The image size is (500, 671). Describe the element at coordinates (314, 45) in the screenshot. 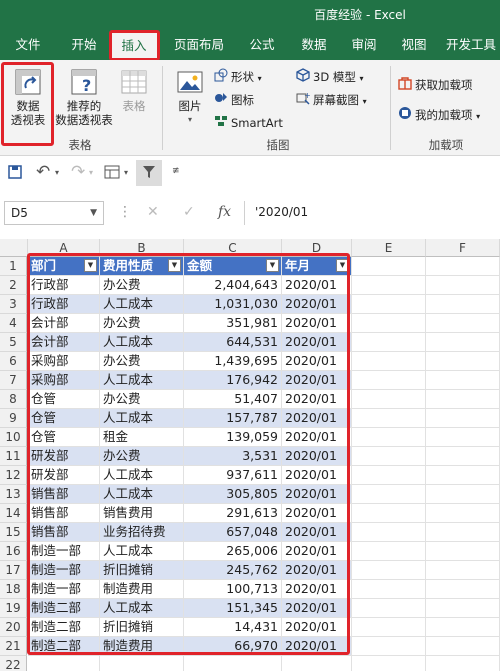

I see `tab-data: 数据` at that location.